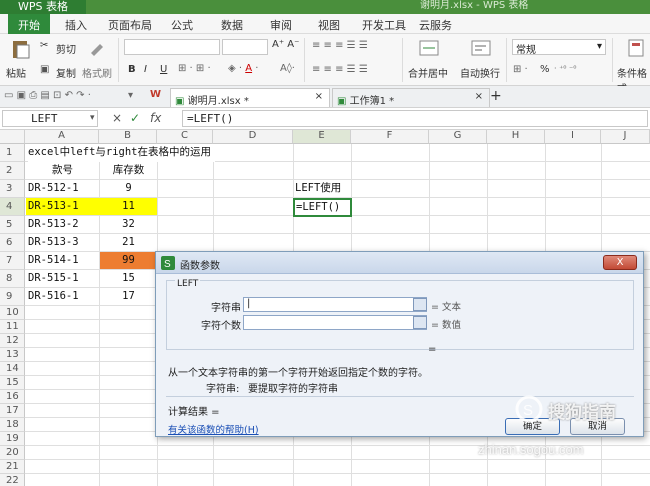 Image resolution: width=650 pixels, height=486 pixels. Describe the element at coordinates (243, 68) in the screenshot. I see `fill-color-icon: ◈ · A ·` at that location.